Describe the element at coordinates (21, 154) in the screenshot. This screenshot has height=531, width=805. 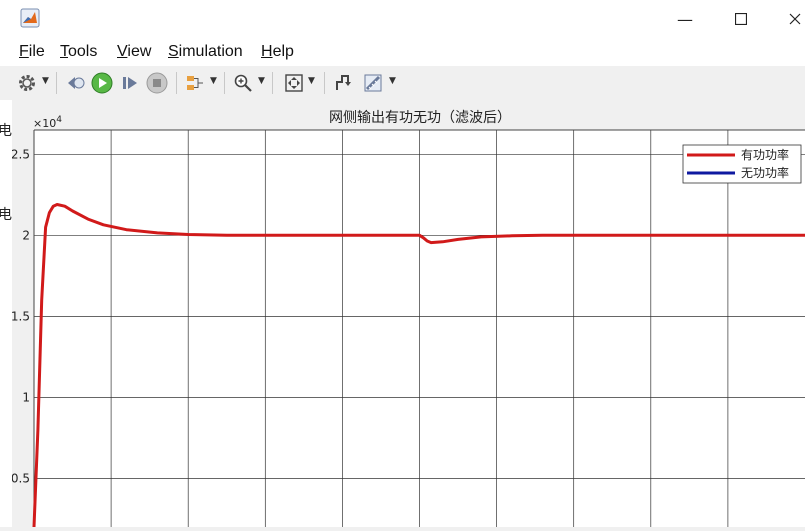
I see `y-tick-label: 2.5` at that location.